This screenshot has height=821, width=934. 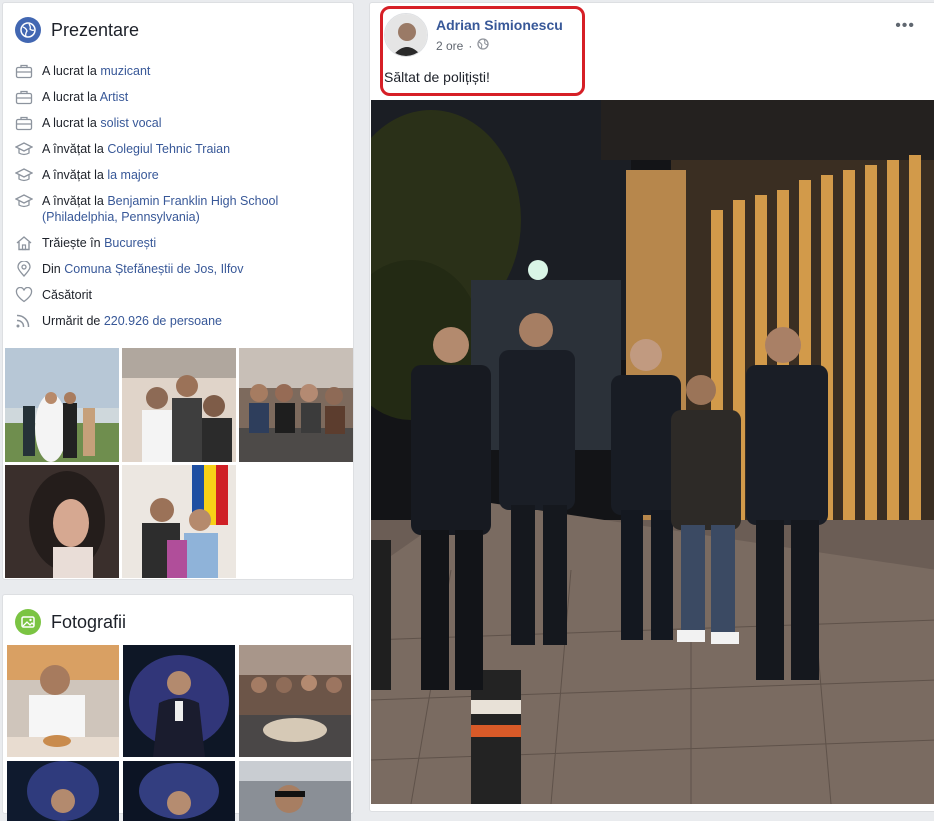 What do you see at coordinates (499, 45) in the screenshot?
I see `post-meta: 2 ore ·` at bounding box center [499, 45].